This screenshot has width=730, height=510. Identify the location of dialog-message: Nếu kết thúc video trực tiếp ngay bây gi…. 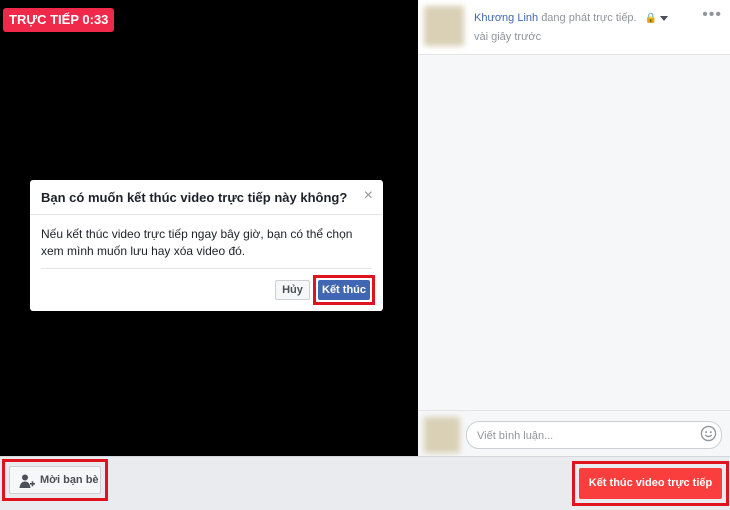
(197, 242).